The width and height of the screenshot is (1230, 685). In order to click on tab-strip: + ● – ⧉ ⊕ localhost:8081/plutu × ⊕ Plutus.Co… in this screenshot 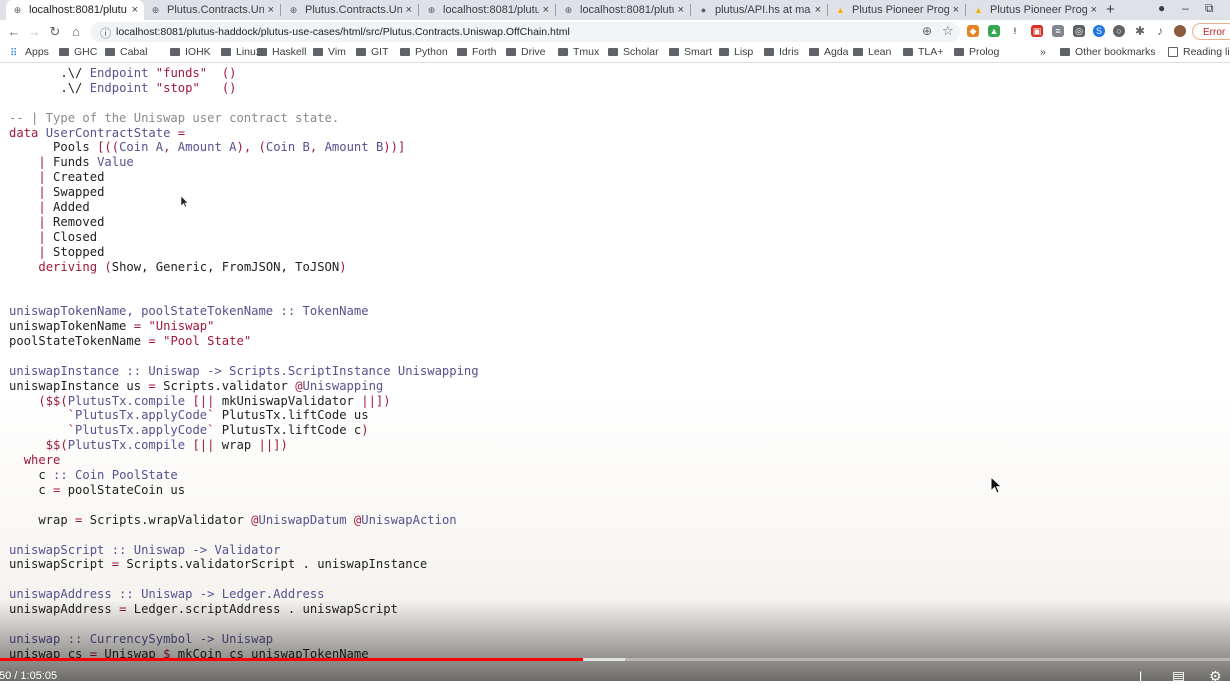, I will do `click(615, 10)`.